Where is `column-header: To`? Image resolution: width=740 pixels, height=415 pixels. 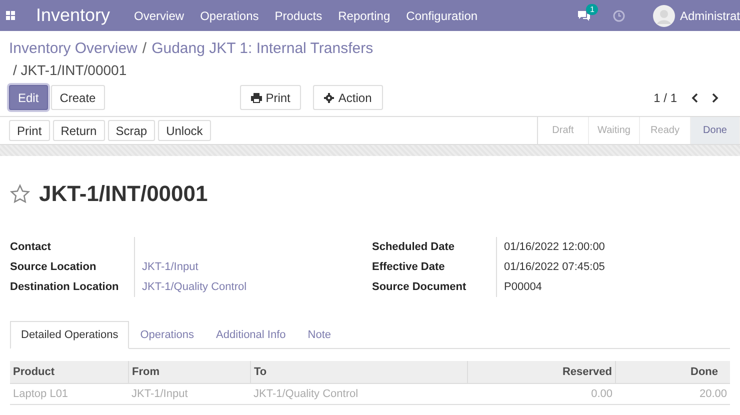
column-header: To is located at coordinates (359, 372).